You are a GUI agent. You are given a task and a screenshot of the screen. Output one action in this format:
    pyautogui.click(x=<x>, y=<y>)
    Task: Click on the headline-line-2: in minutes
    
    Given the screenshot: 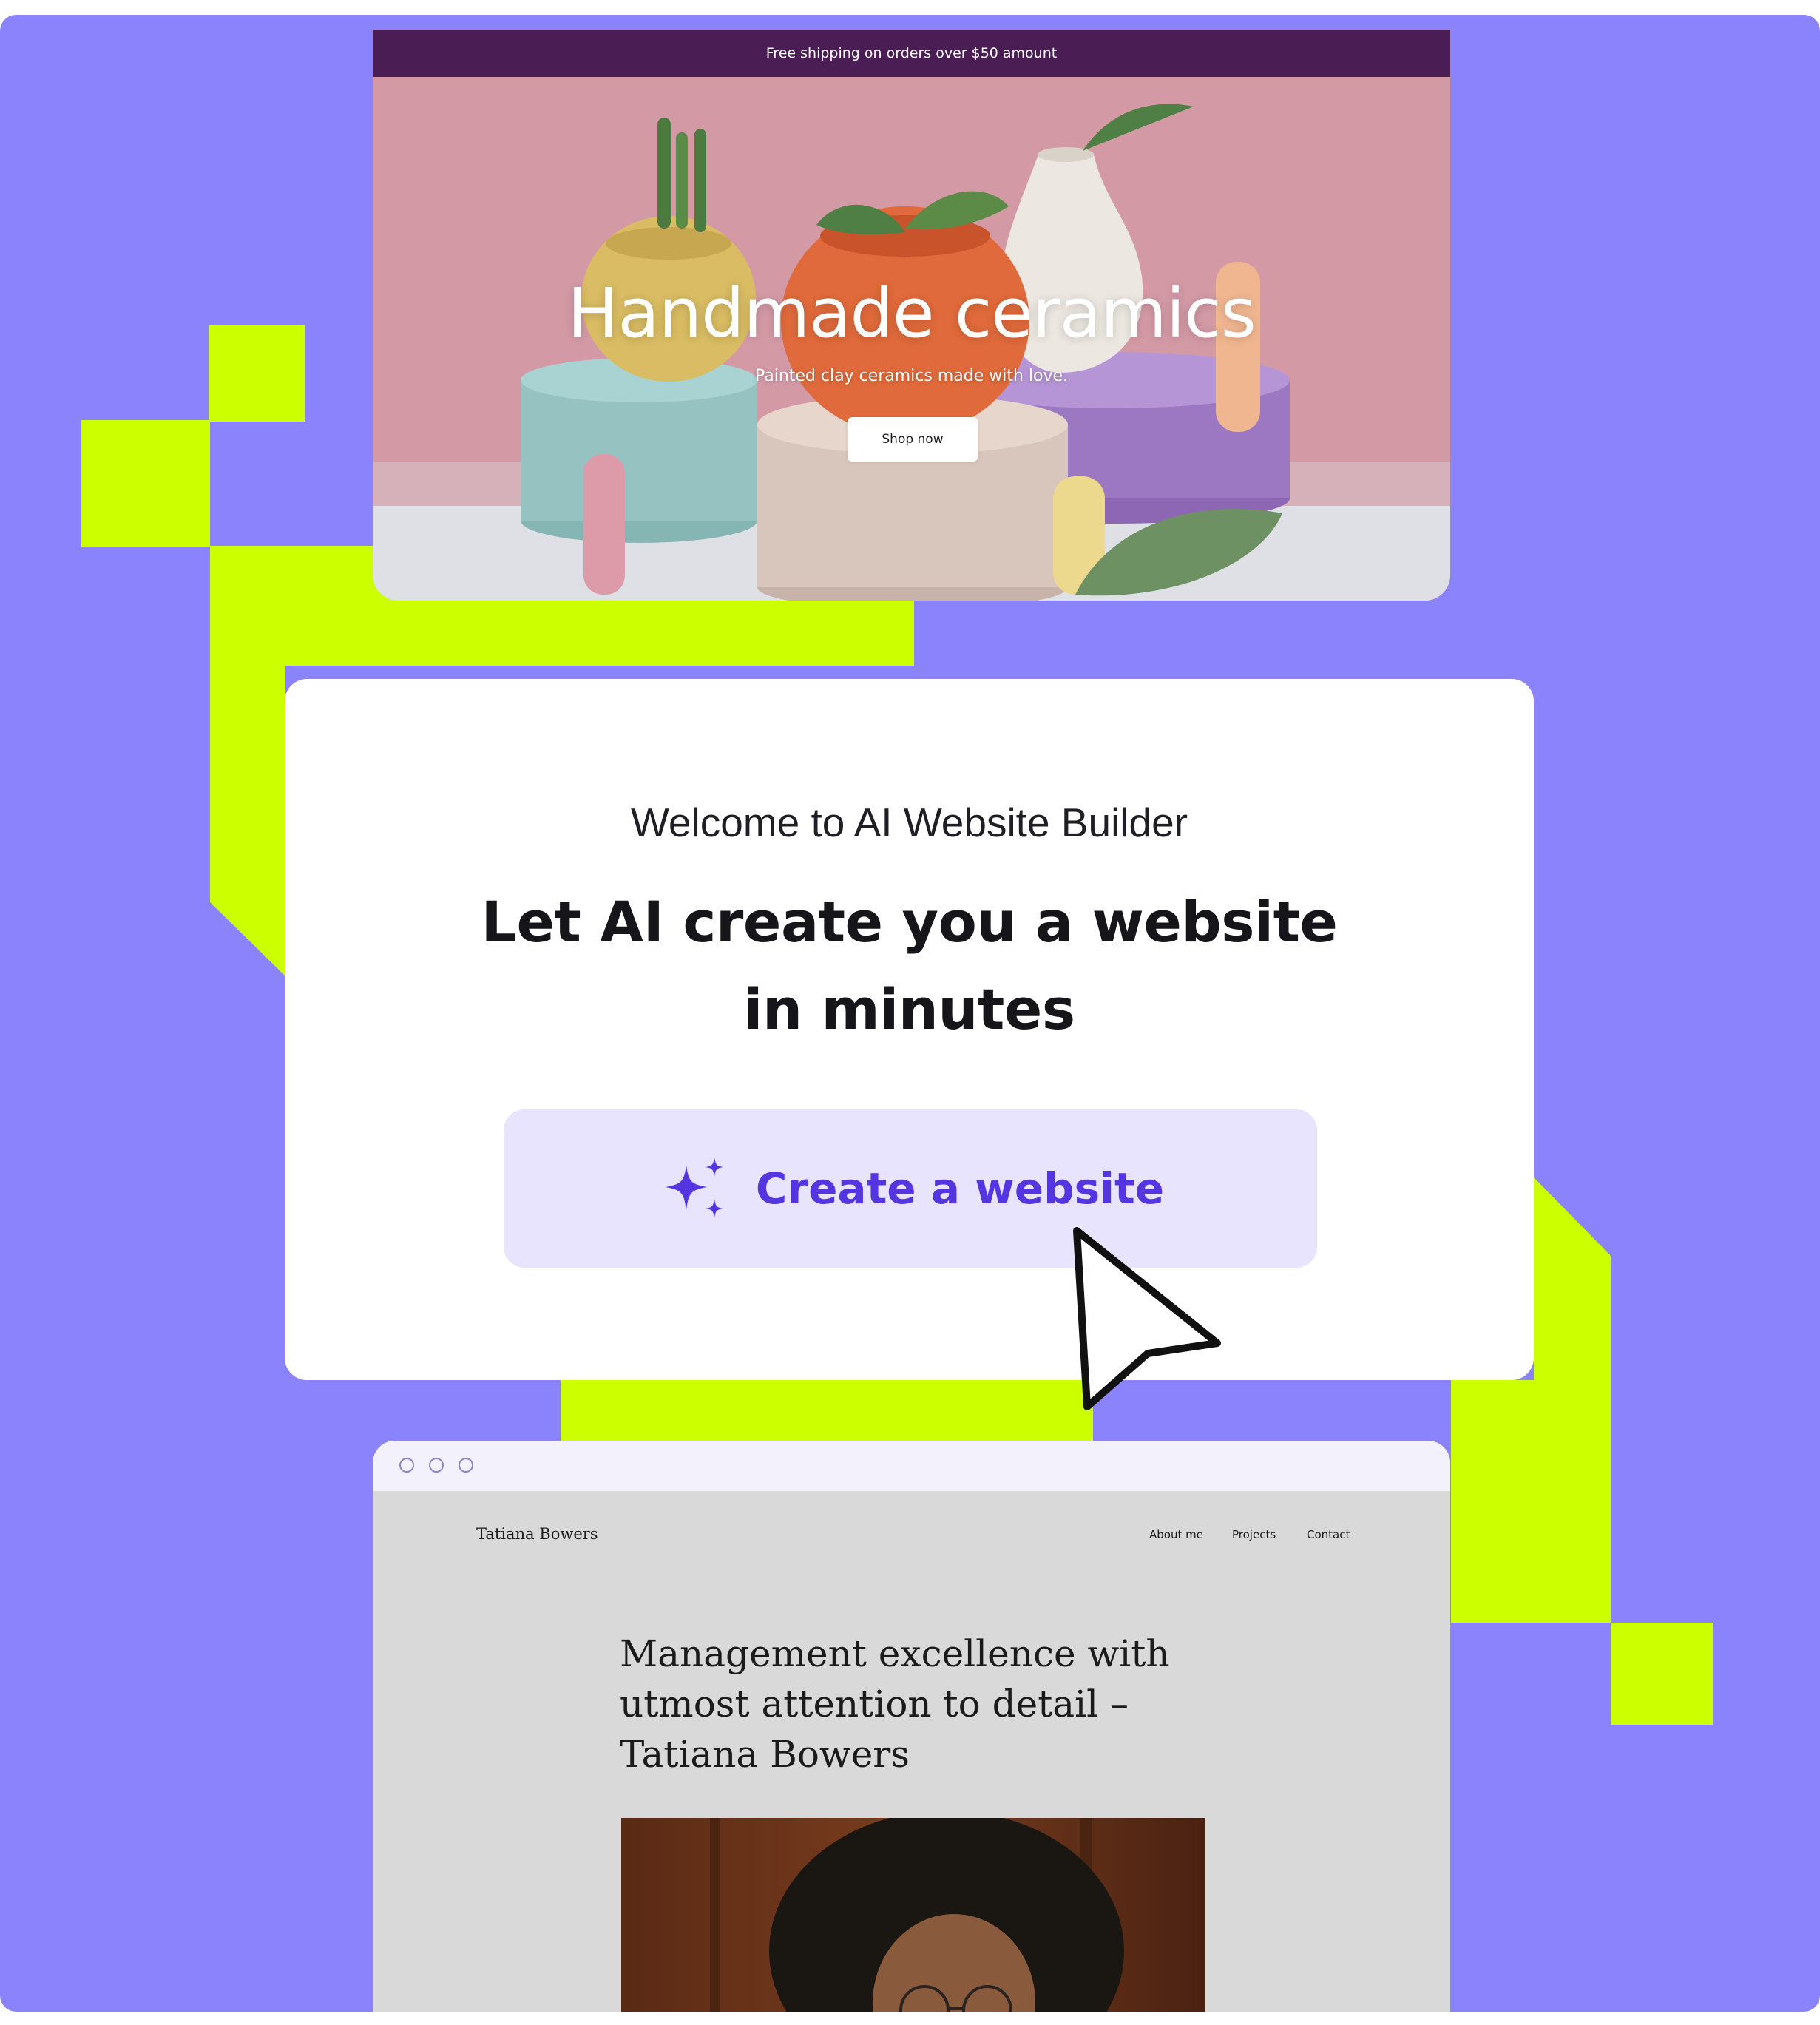 What is the action you would take?
    pyautogui.click(x=909, y=1009)
    